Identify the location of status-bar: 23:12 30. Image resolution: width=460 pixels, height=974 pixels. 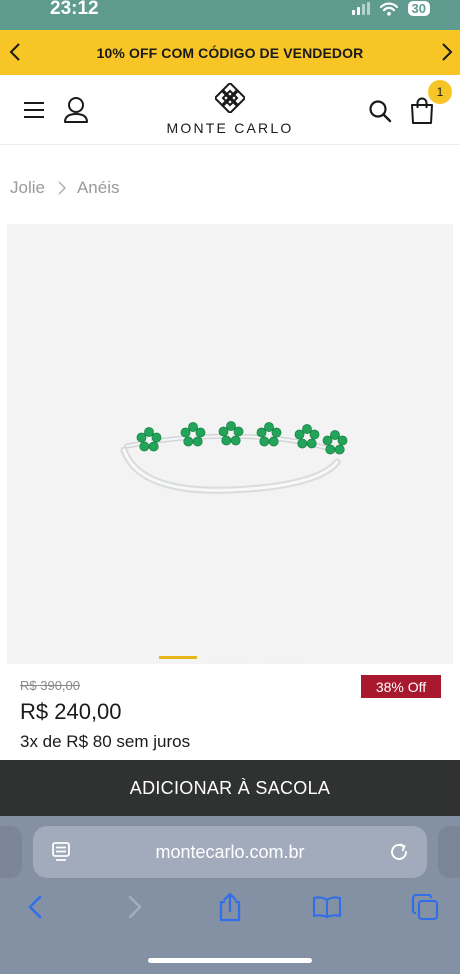
(230, 15).